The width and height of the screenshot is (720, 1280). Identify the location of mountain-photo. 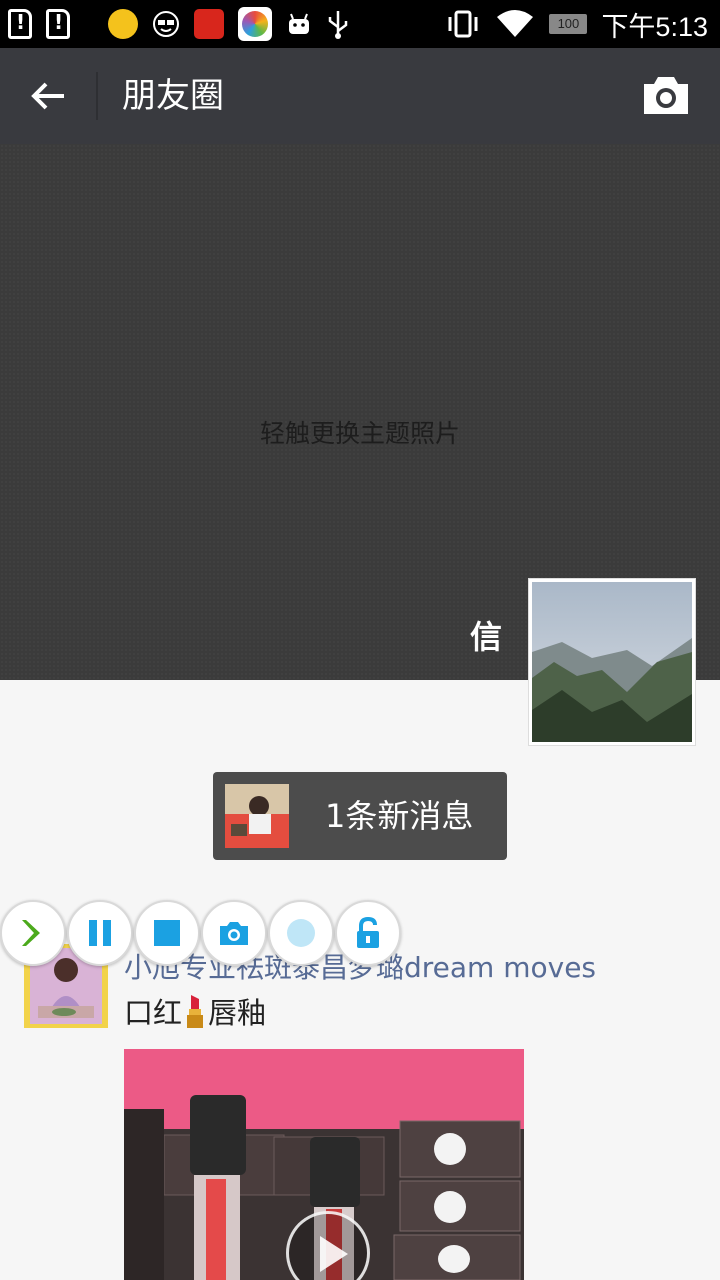
(612, 662).